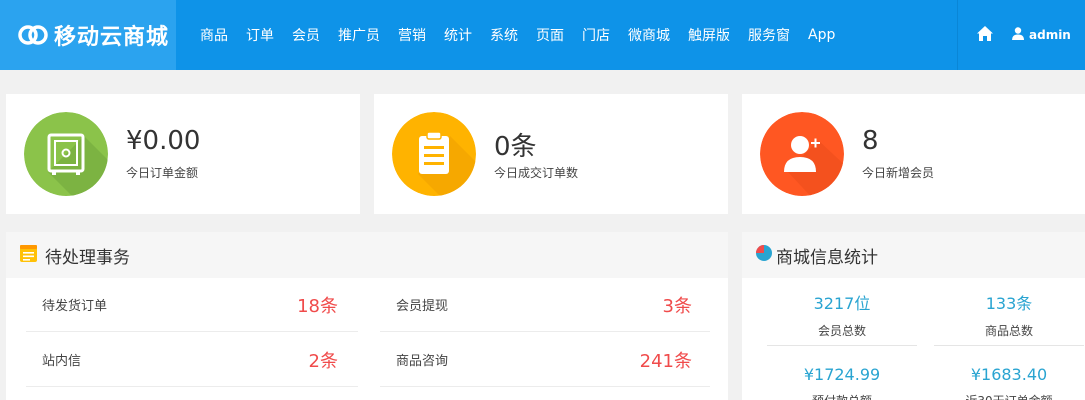 Image resolution: width=1085 pixels, height=400 pixels. Describe the element at coordinates (842, 303) in the screenshot. I see `stat-number: 3217位` at that location.